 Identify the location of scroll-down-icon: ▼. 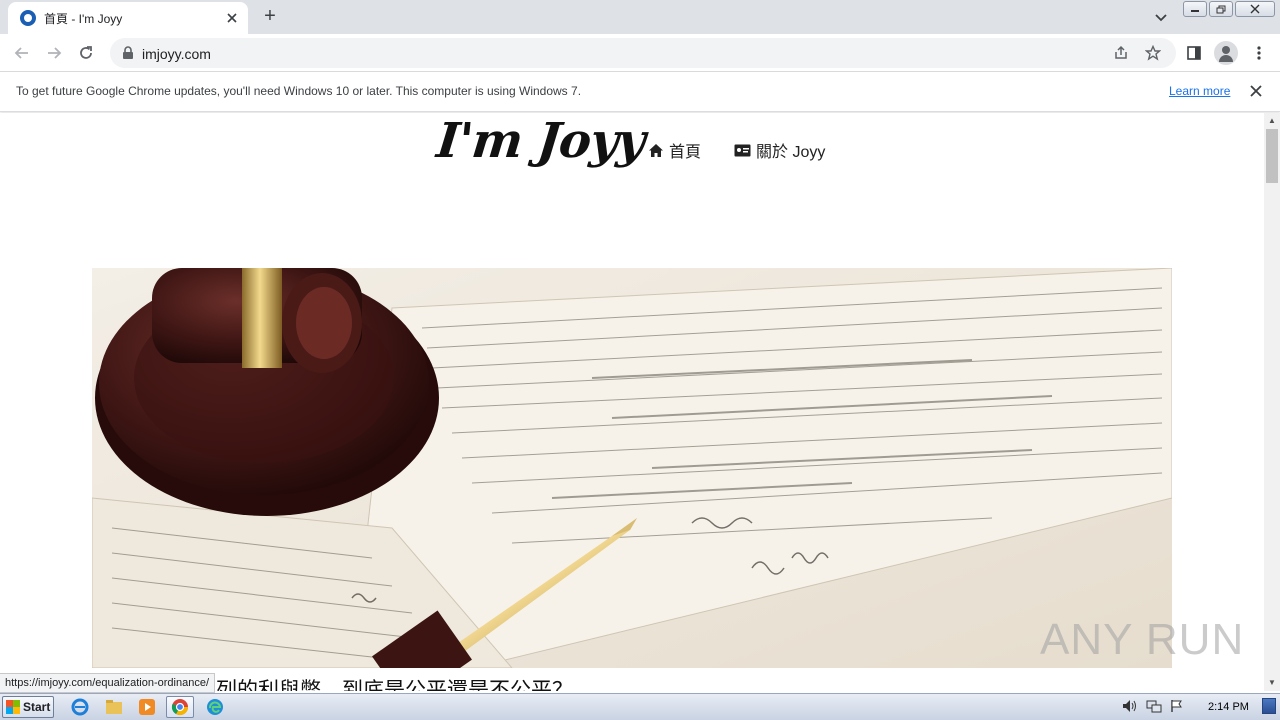
(1272, 683).